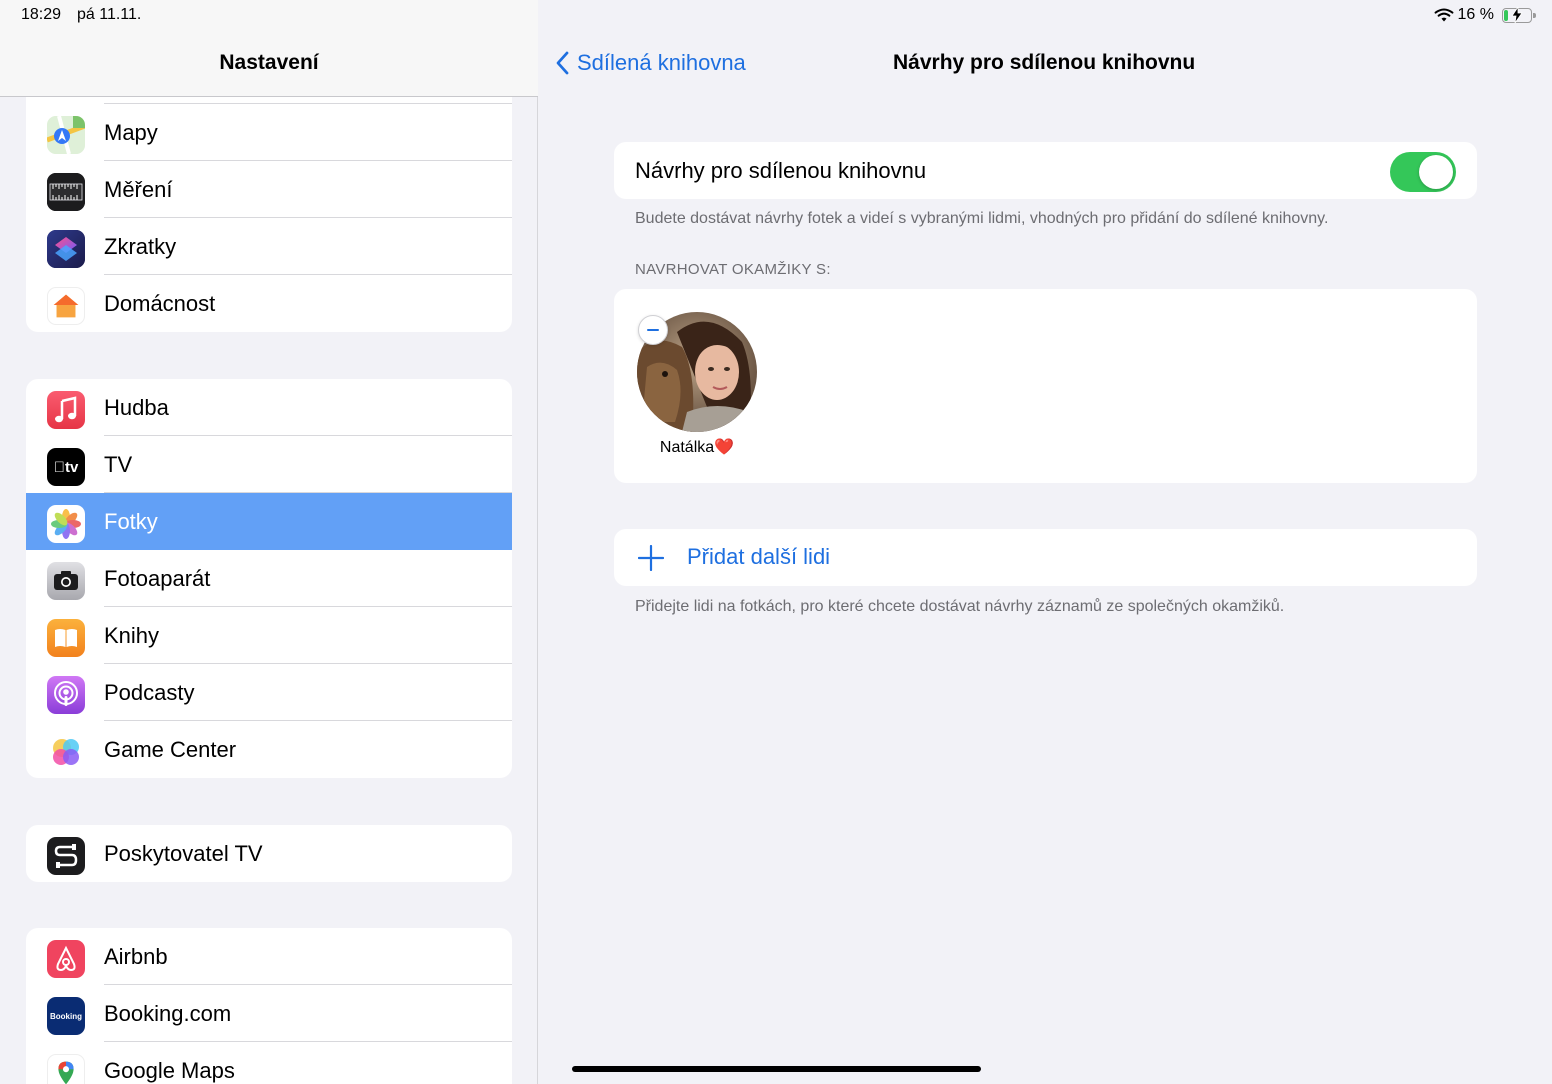 The image size is (1552, 1084). What do you see at coordinates (269, 521) in the screenshot?
I see `sidebar-item-photos: Fotky` at bounding box center [269, 521].